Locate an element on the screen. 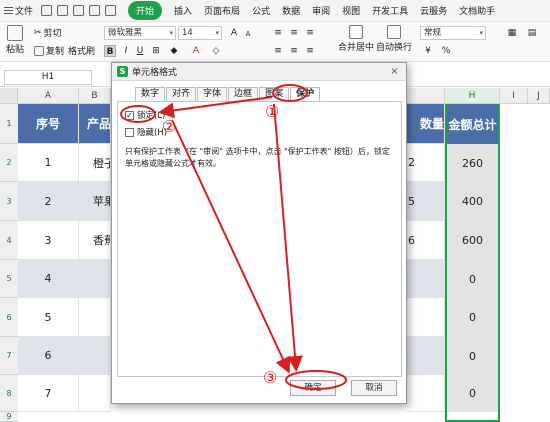 The height and width of the screenshot is (422, 550). seq-cell: 6 is located at coordinates (48, 356).